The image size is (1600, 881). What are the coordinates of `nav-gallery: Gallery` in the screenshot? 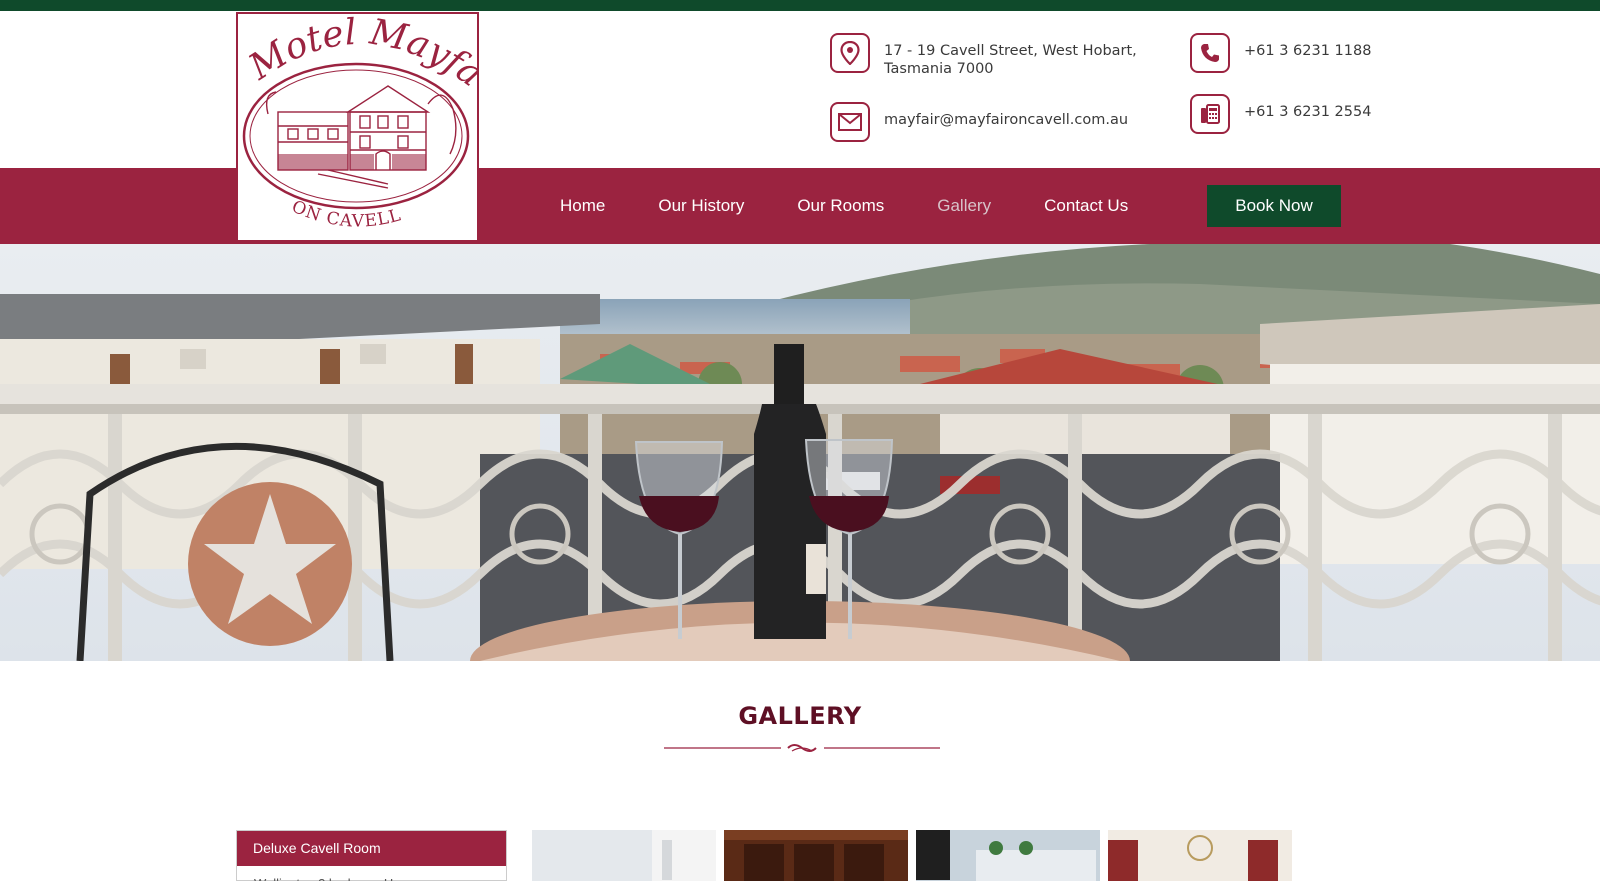 It's located at (964, 206).